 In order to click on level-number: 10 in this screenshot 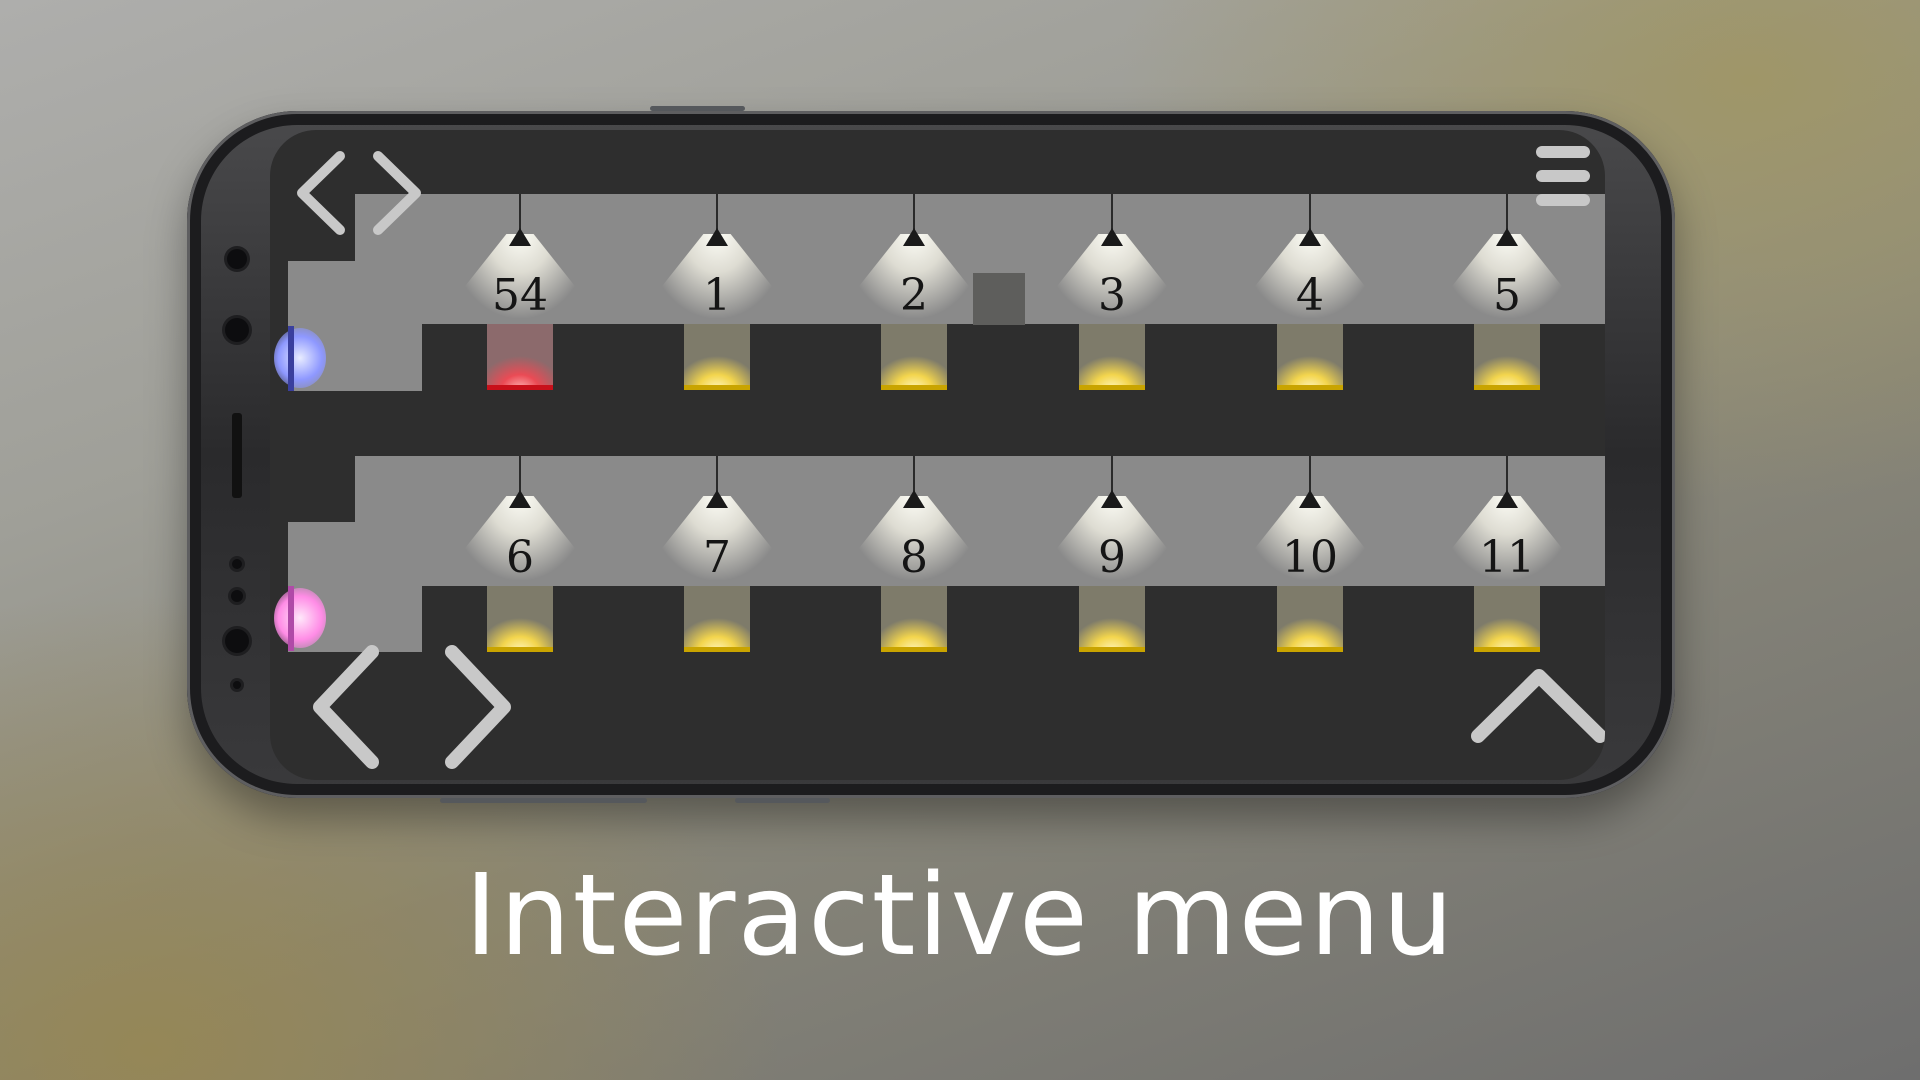, I will do `click(1310, 557)`.